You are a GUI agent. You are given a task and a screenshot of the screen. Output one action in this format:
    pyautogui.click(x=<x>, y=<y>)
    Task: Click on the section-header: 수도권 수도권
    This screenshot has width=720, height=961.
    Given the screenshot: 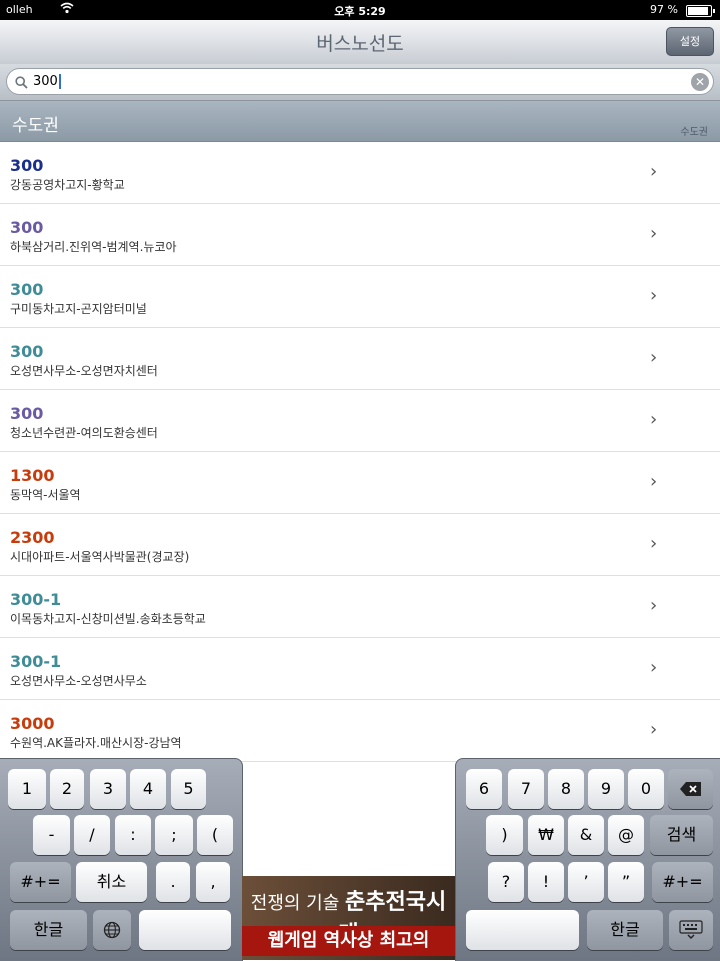 What is the action you would take?
    pyautogui.click(x=360, y=121)
    